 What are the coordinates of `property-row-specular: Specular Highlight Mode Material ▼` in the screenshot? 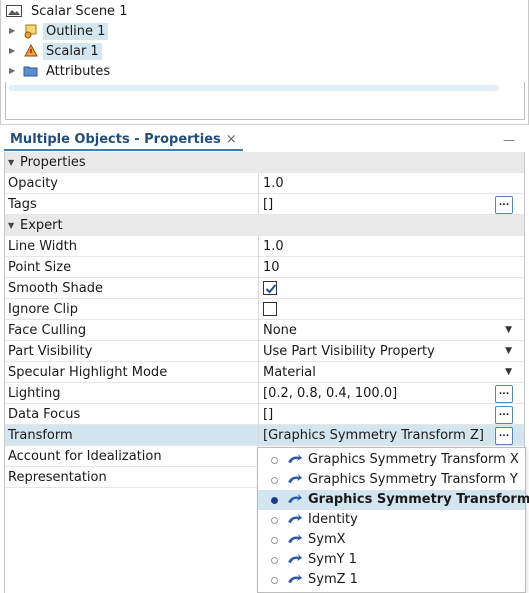 It's located at (264, 372).